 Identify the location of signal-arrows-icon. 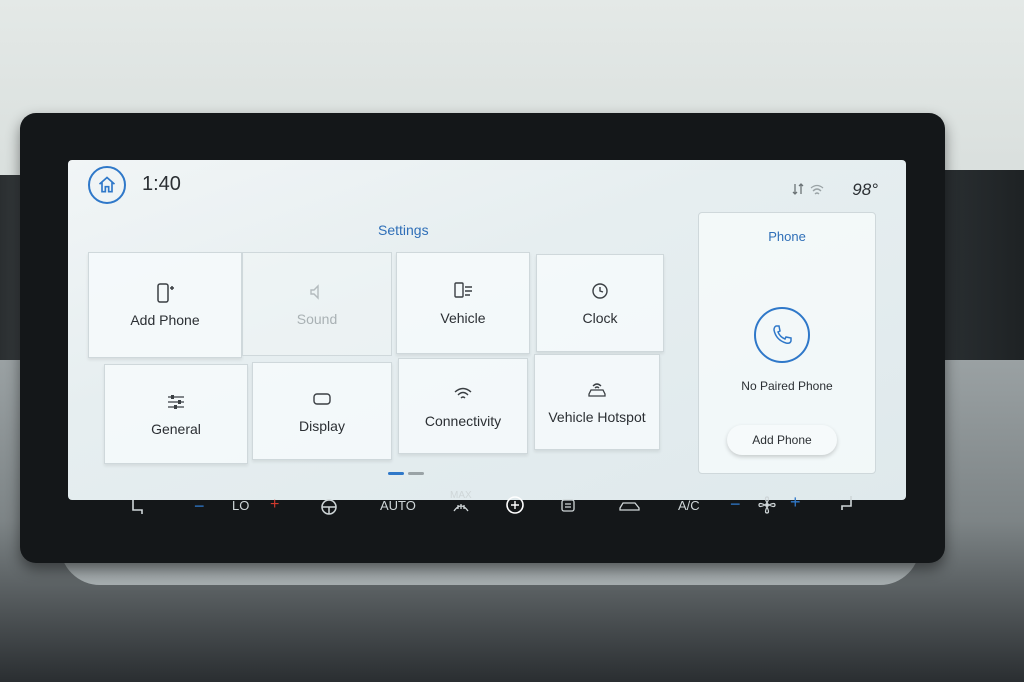
(798, 191).